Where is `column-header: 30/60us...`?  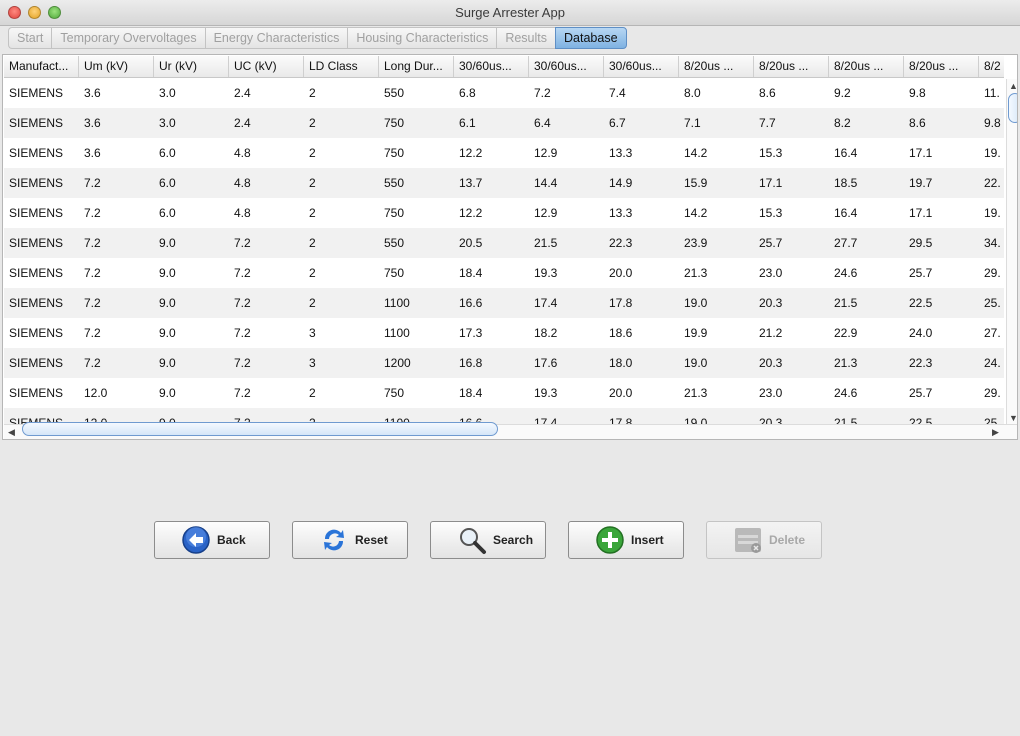
column-header: 30/60us... is located at coordinates (491, 66).